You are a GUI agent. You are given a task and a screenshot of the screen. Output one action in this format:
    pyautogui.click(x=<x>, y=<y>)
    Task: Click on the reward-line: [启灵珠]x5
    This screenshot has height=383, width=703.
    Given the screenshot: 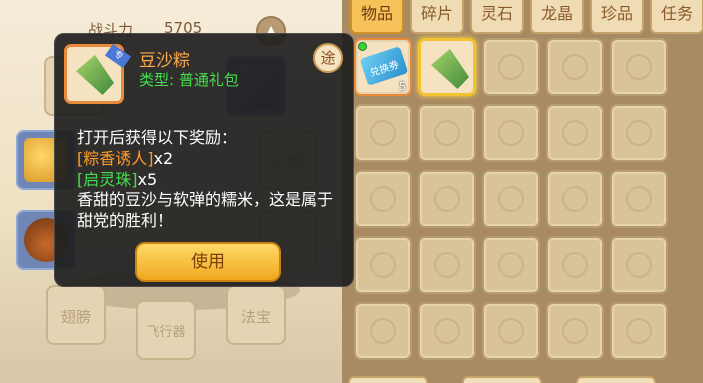 What is the action you would take?
    pyautogui.click(x=117, y=178)
    